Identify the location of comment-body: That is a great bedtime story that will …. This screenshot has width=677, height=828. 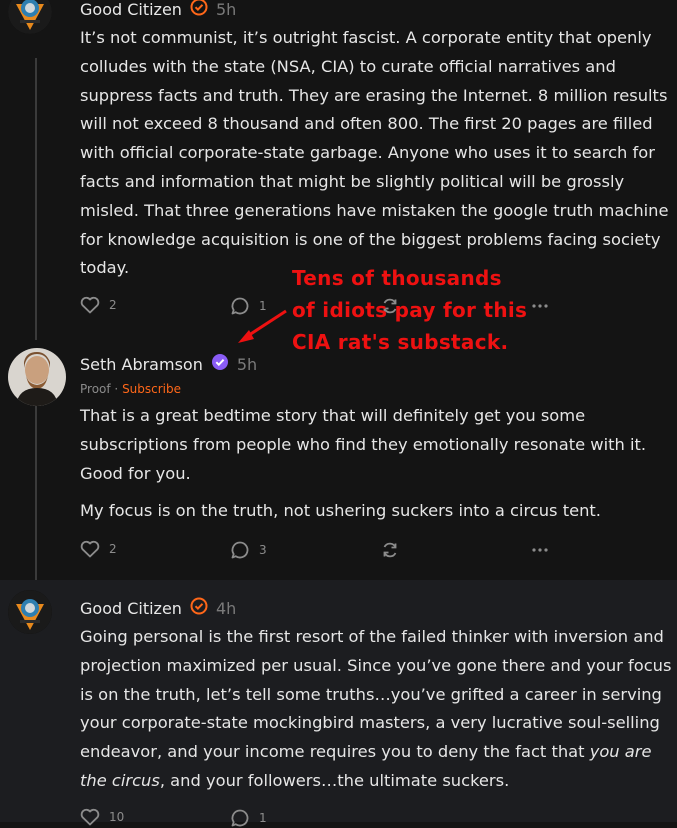
(376, 464).